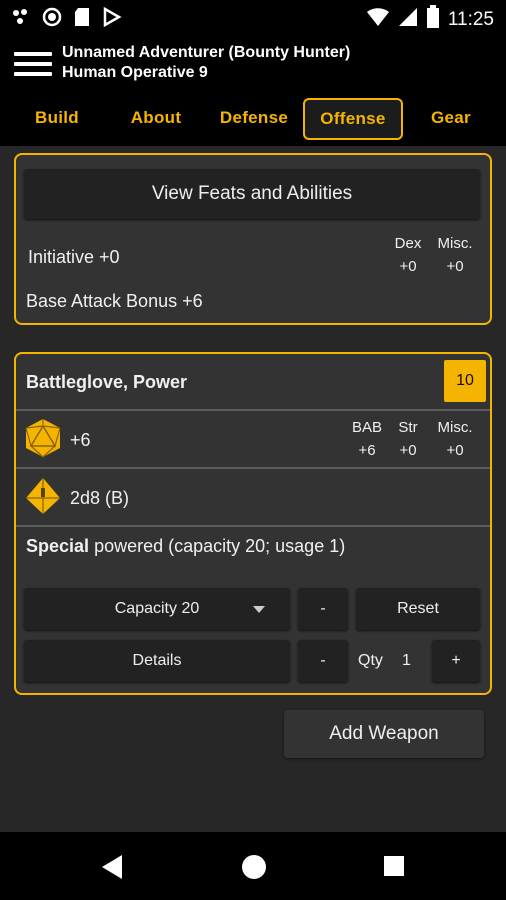 Image resolution: width=506 pixels, height=900 pixels. What do you see at coordinates (408, 427) in the screenshot?
I see `str-header: Str` at bounding box center [408, 427].